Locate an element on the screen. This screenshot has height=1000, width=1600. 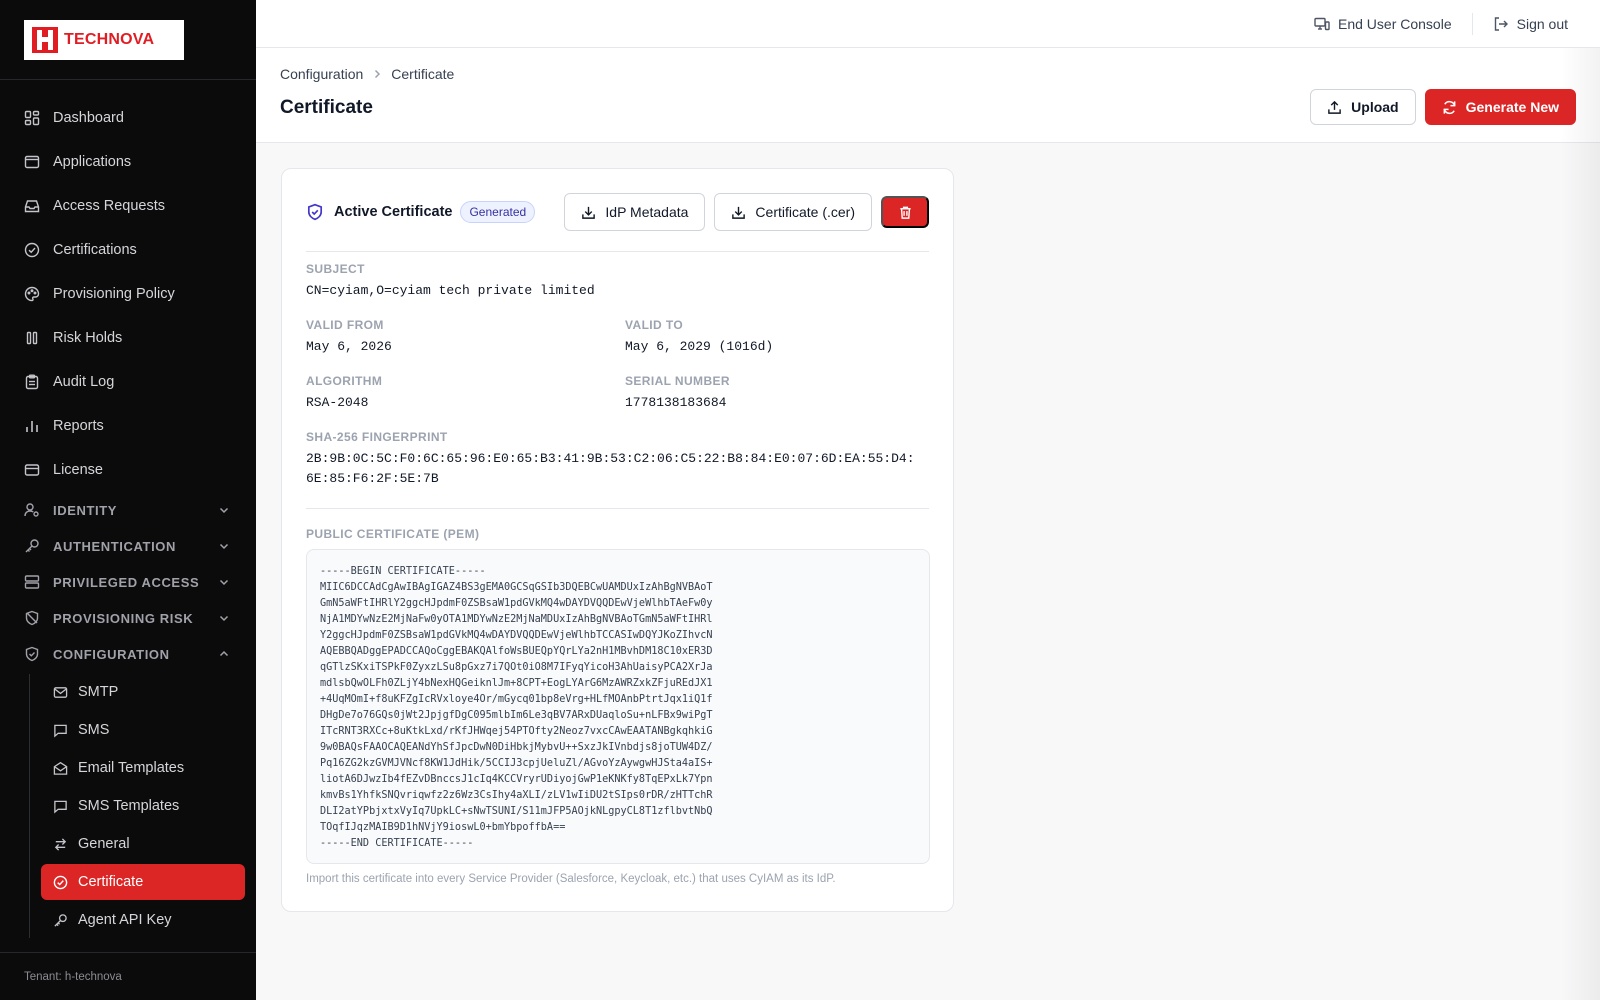
algorithm-label: ALGORITHM is located at coordinates (344, 381).